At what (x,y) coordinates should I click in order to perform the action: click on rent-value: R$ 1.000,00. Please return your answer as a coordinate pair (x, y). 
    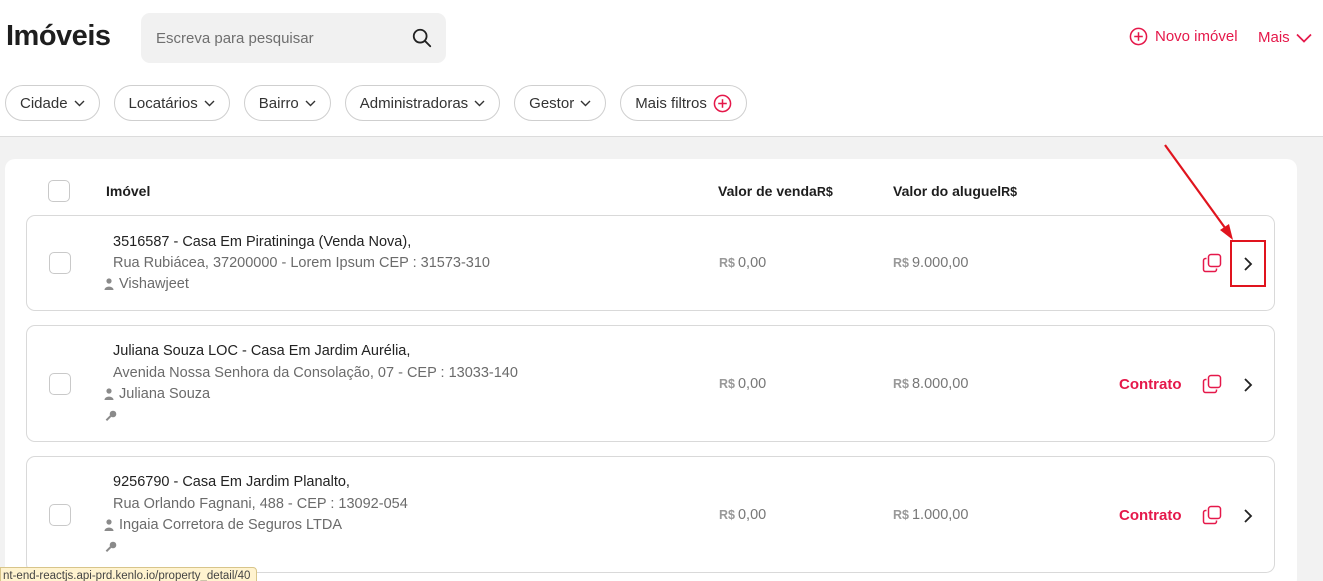
    Looking at the image, I should click on (930, 515).